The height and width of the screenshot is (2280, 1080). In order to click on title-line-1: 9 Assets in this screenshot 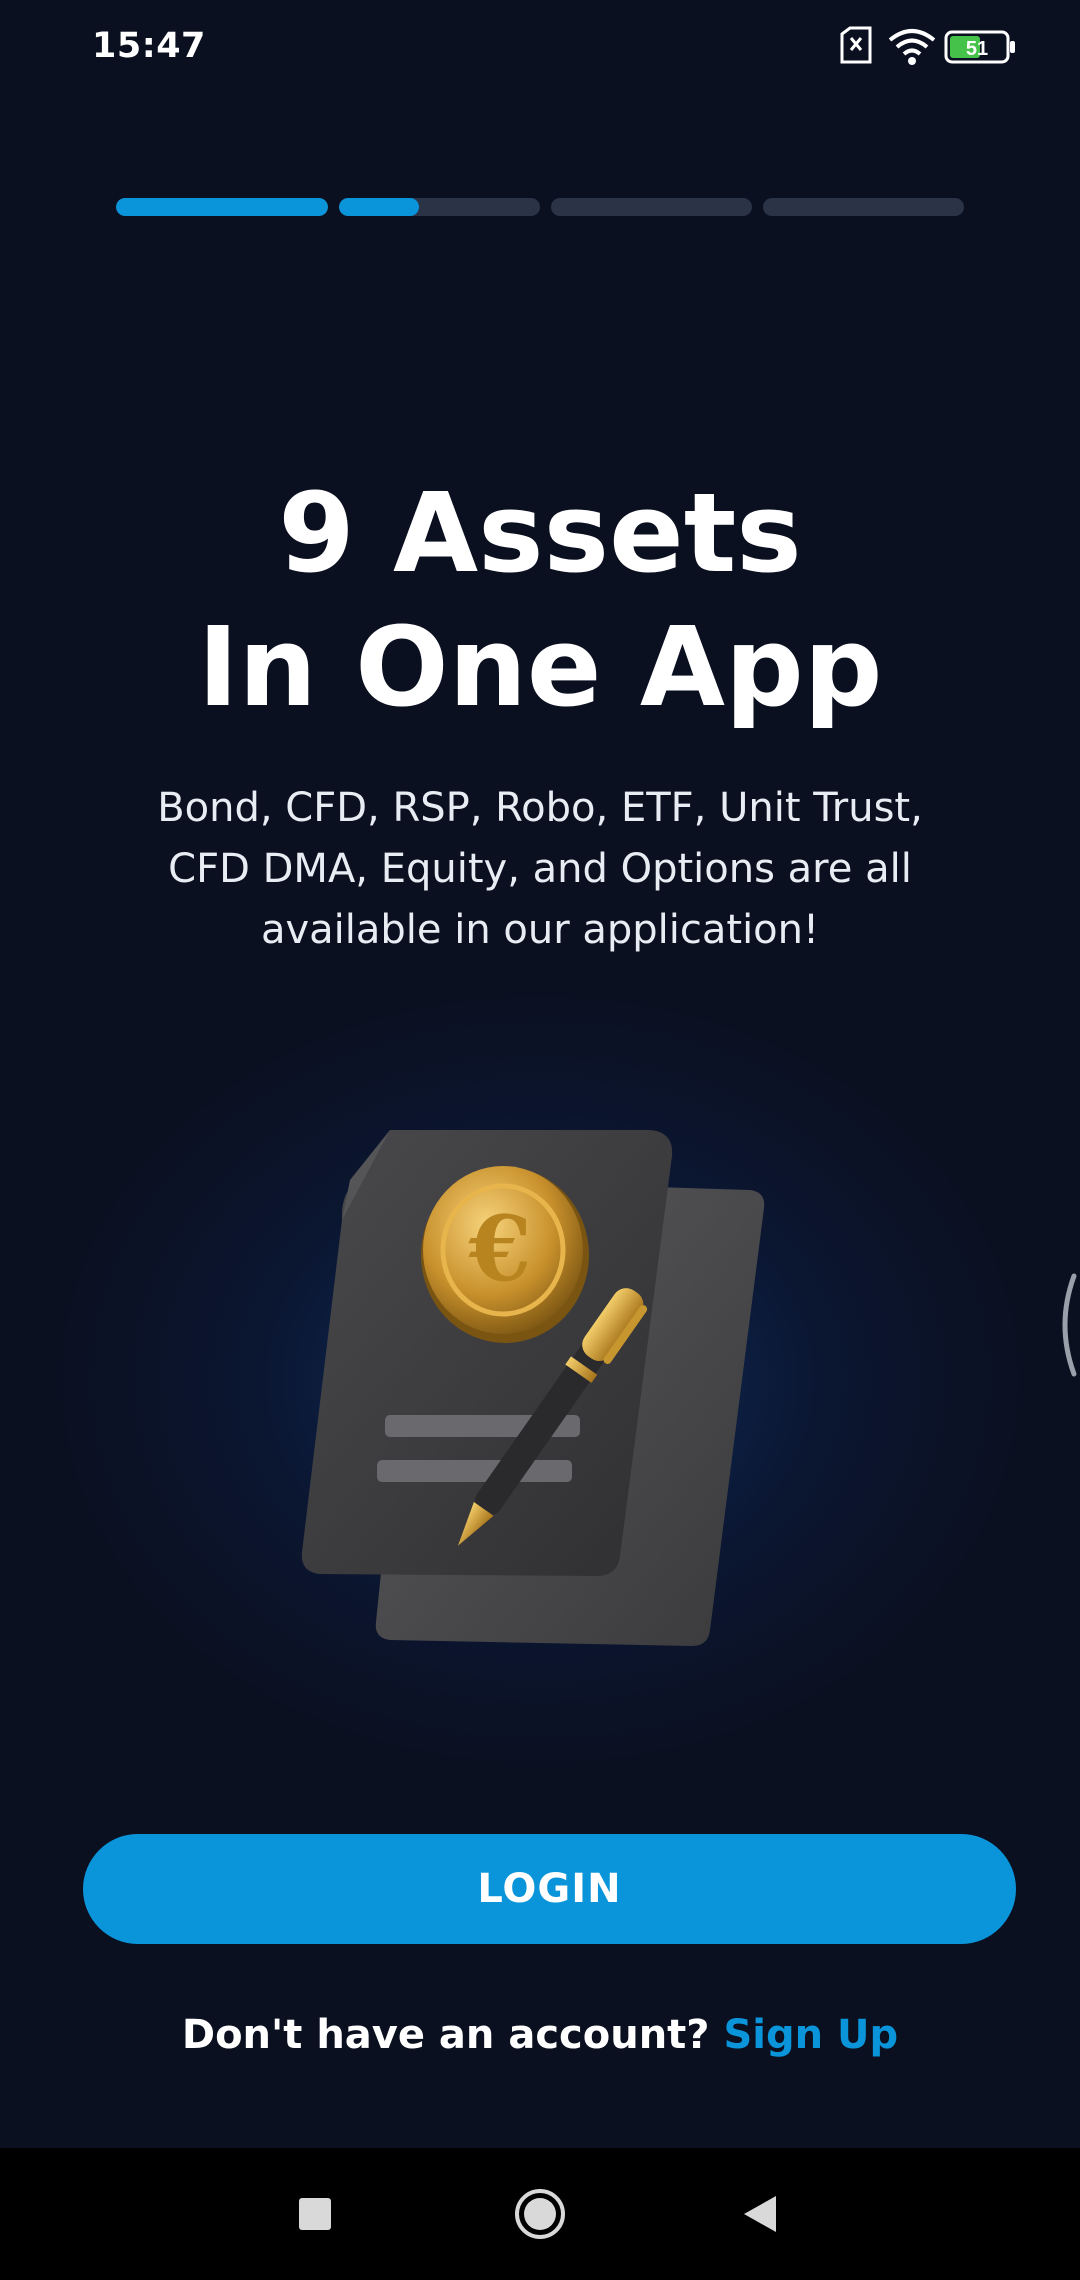, I will do `click(540, 533)`.